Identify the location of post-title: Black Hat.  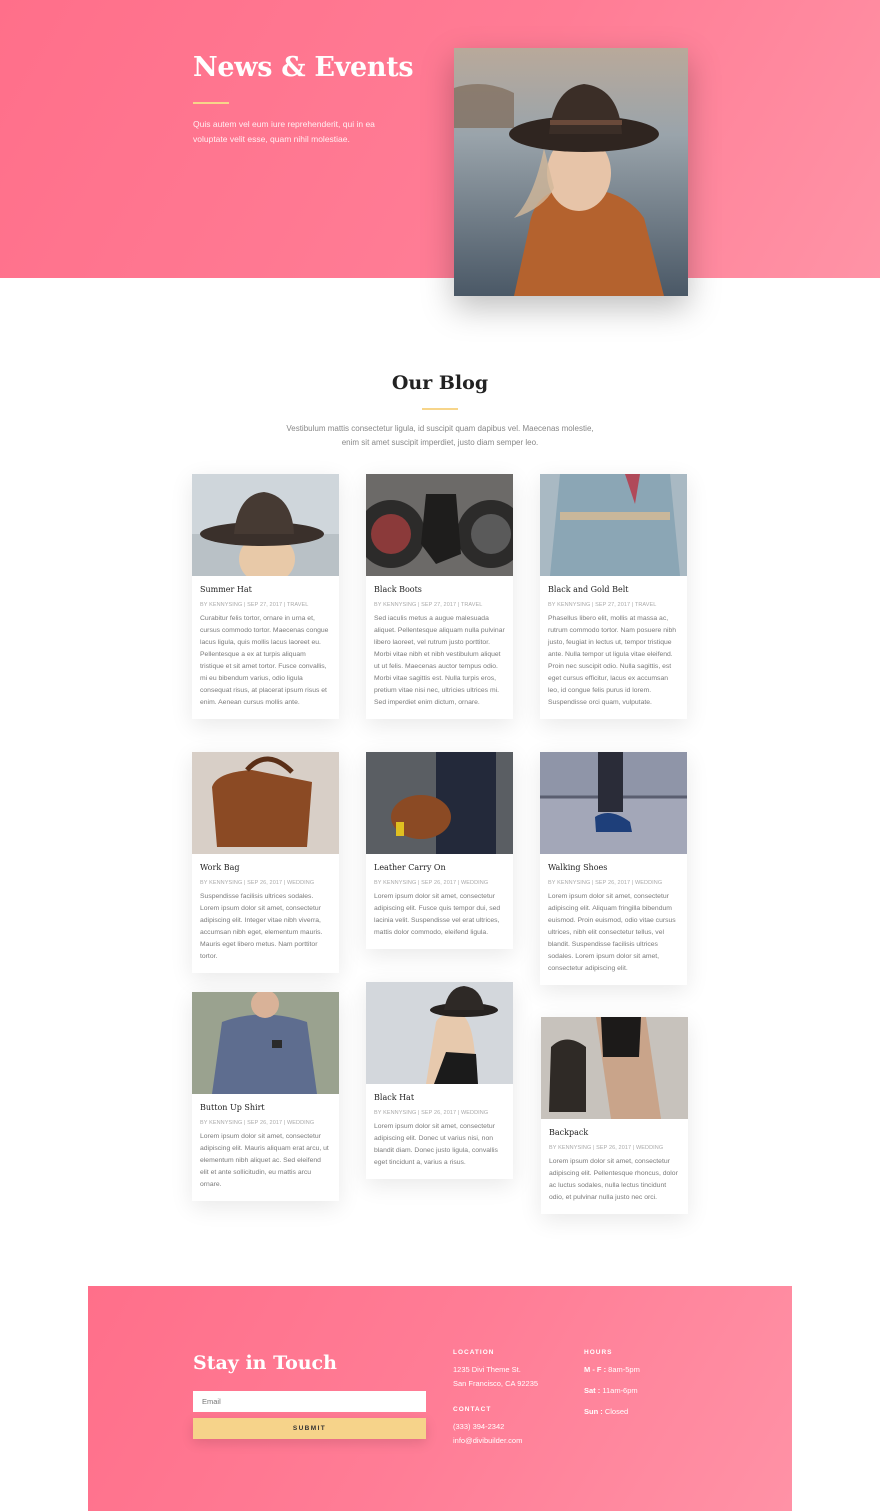
(439, 1098).